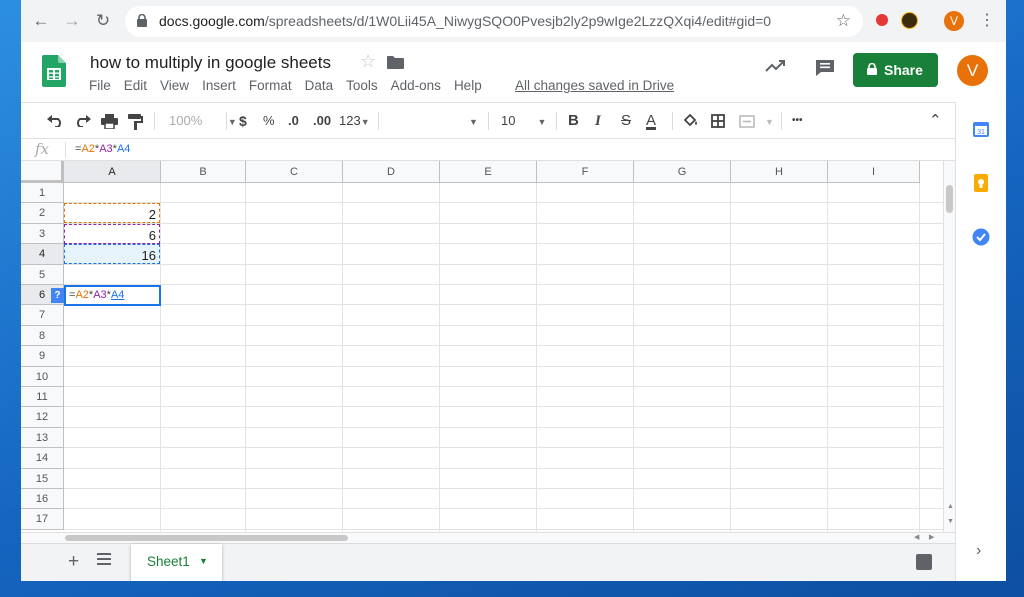 This screenshot has width=1024, height=597. Describe the element at coordinates (779, 172) in the screenshot. I see `column-header-h: H` at that location.